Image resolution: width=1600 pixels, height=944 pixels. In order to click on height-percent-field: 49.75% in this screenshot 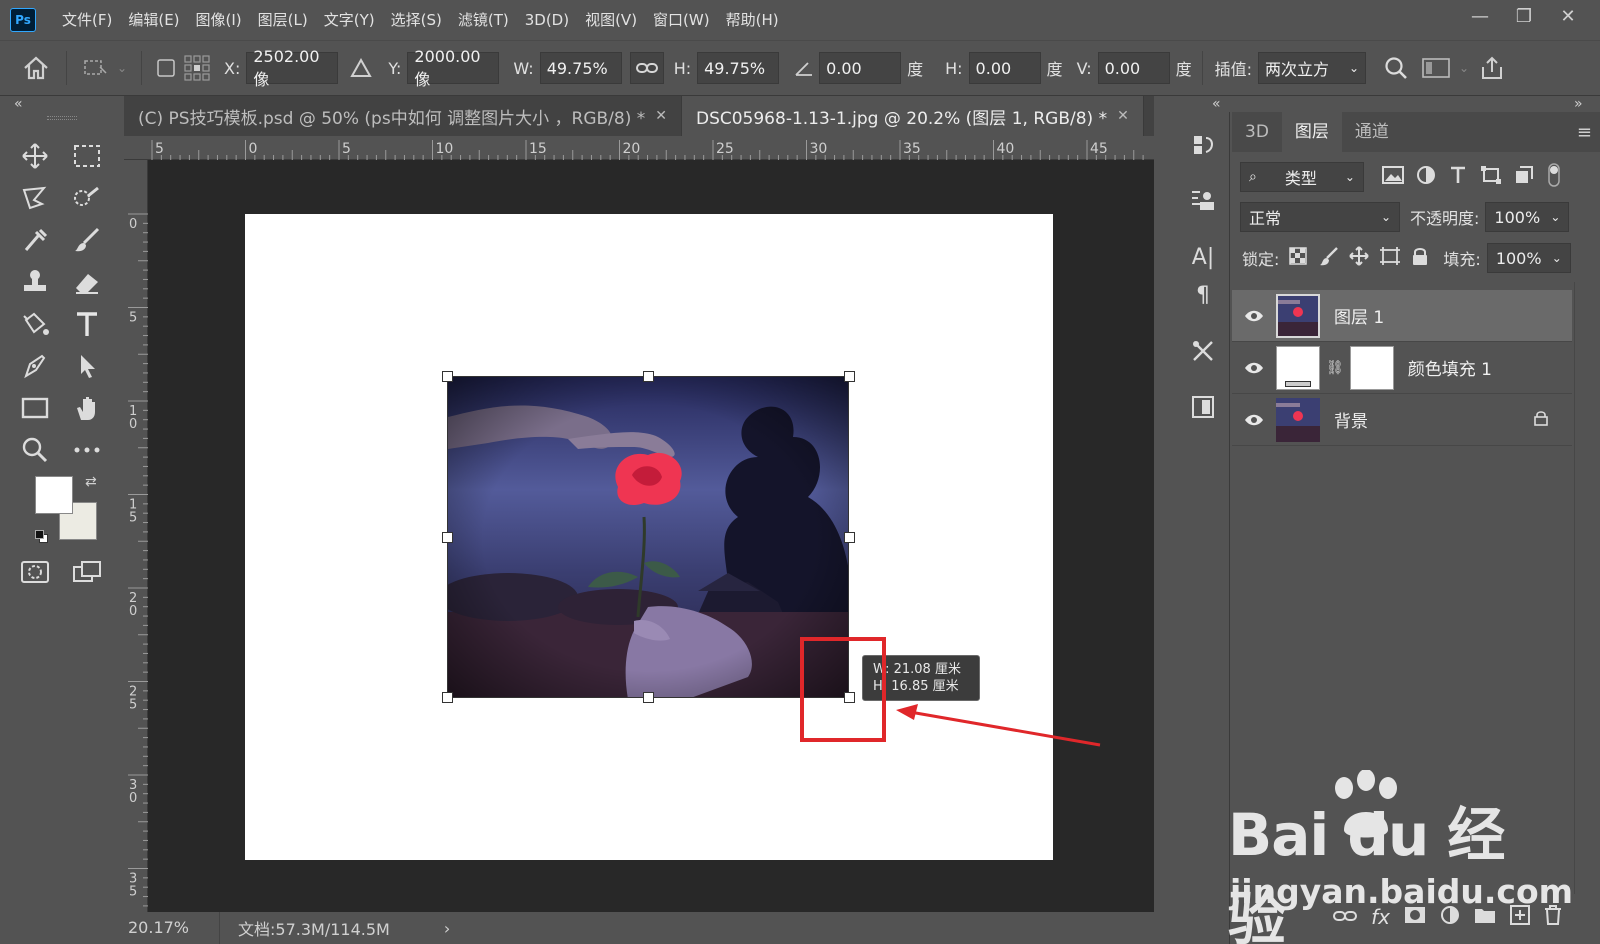, I will do `click(738, 68)`.